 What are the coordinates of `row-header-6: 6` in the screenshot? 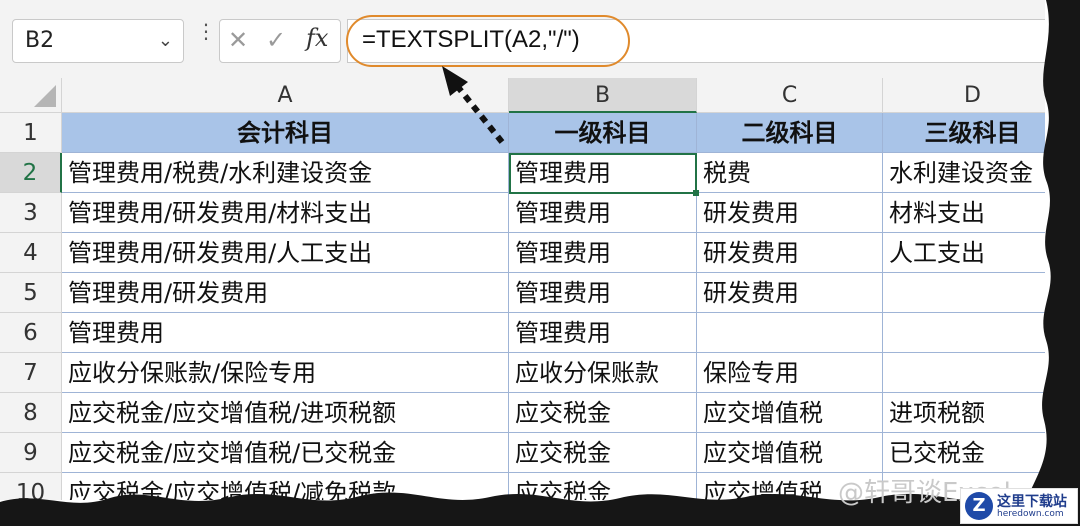 It's located at (31, 333).